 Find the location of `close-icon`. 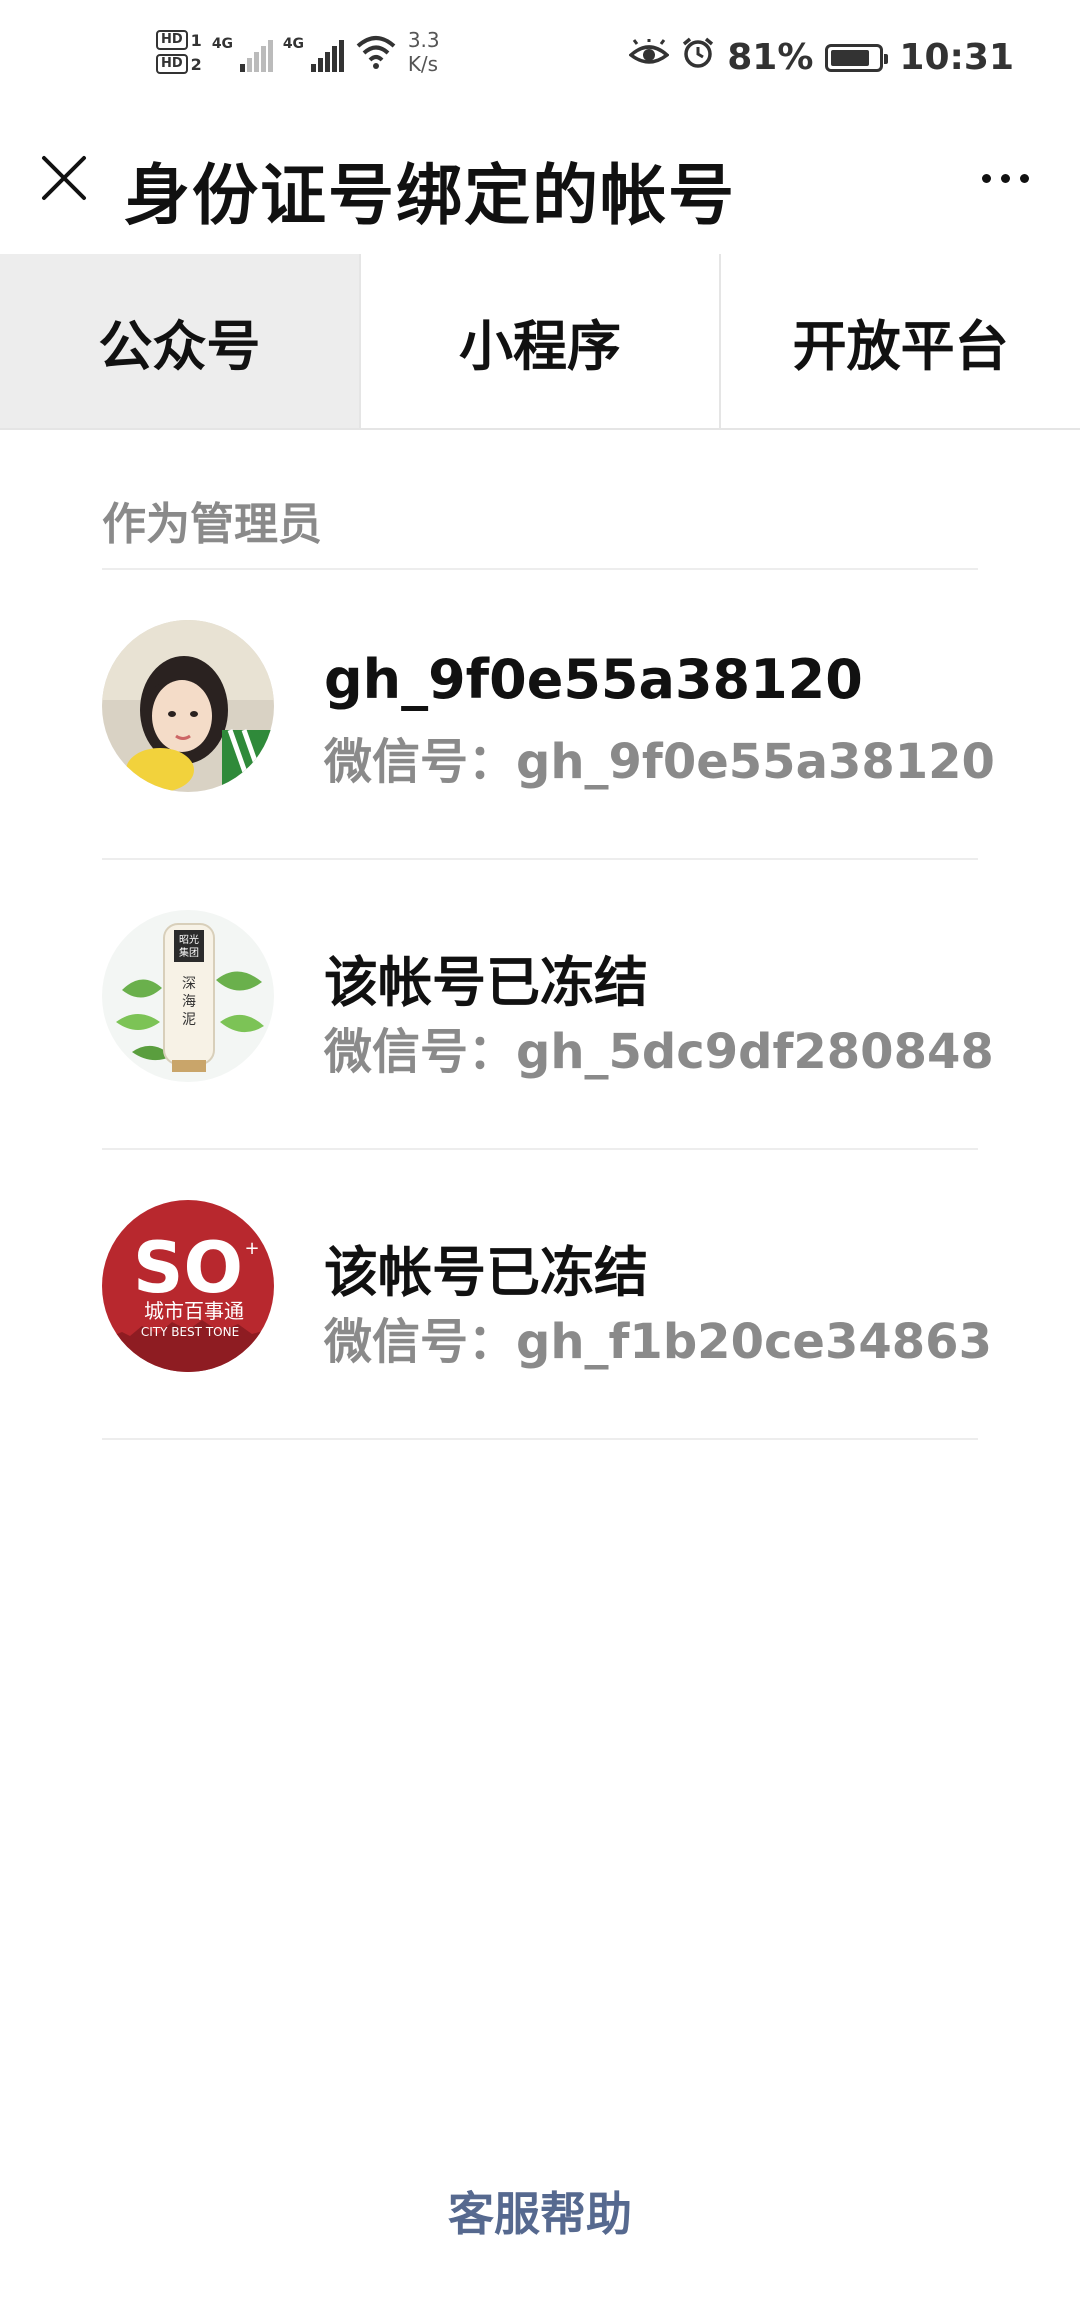

close-icon is located at coordinates (64, 178).